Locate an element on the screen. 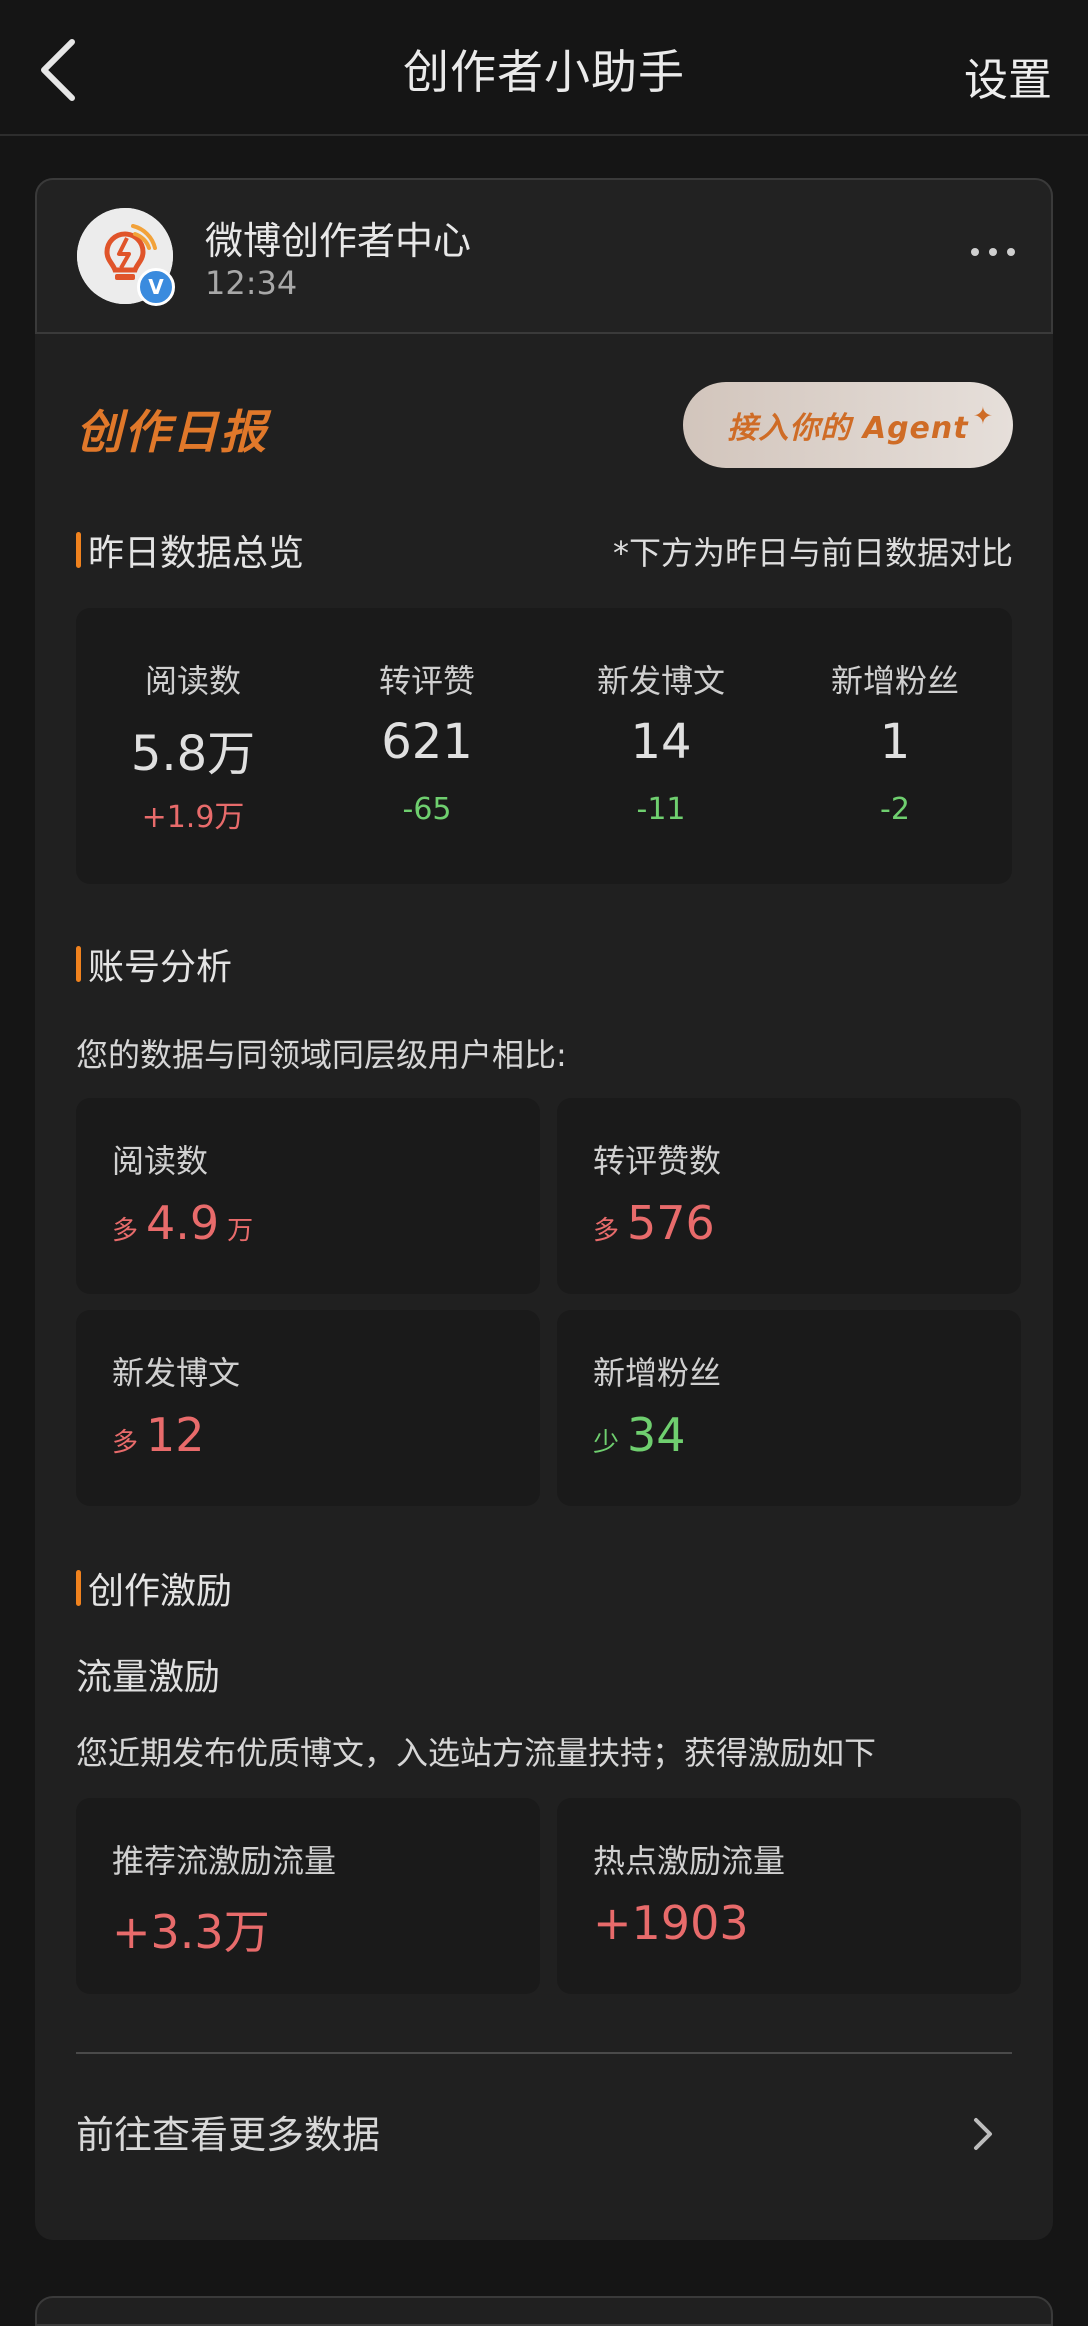 The width and height of the screenshot is (1088, 2326). metric-delta: +1.9万 is located at coordinates (193, 817).